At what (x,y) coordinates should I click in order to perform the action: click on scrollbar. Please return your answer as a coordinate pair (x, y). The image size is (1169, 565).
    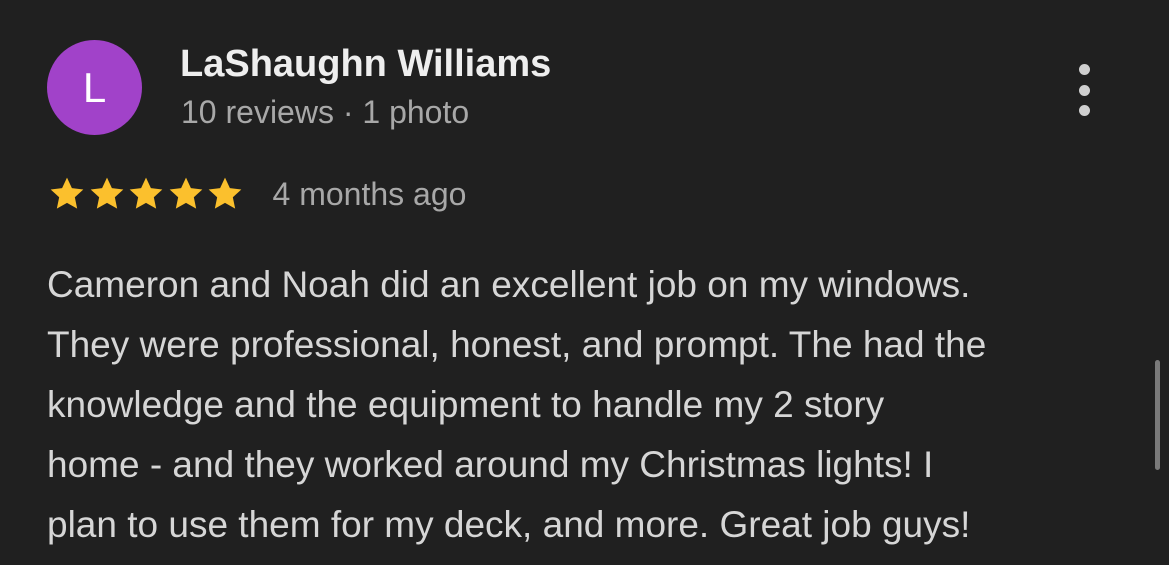
    Looking at the image, I should click on (1157, 415).